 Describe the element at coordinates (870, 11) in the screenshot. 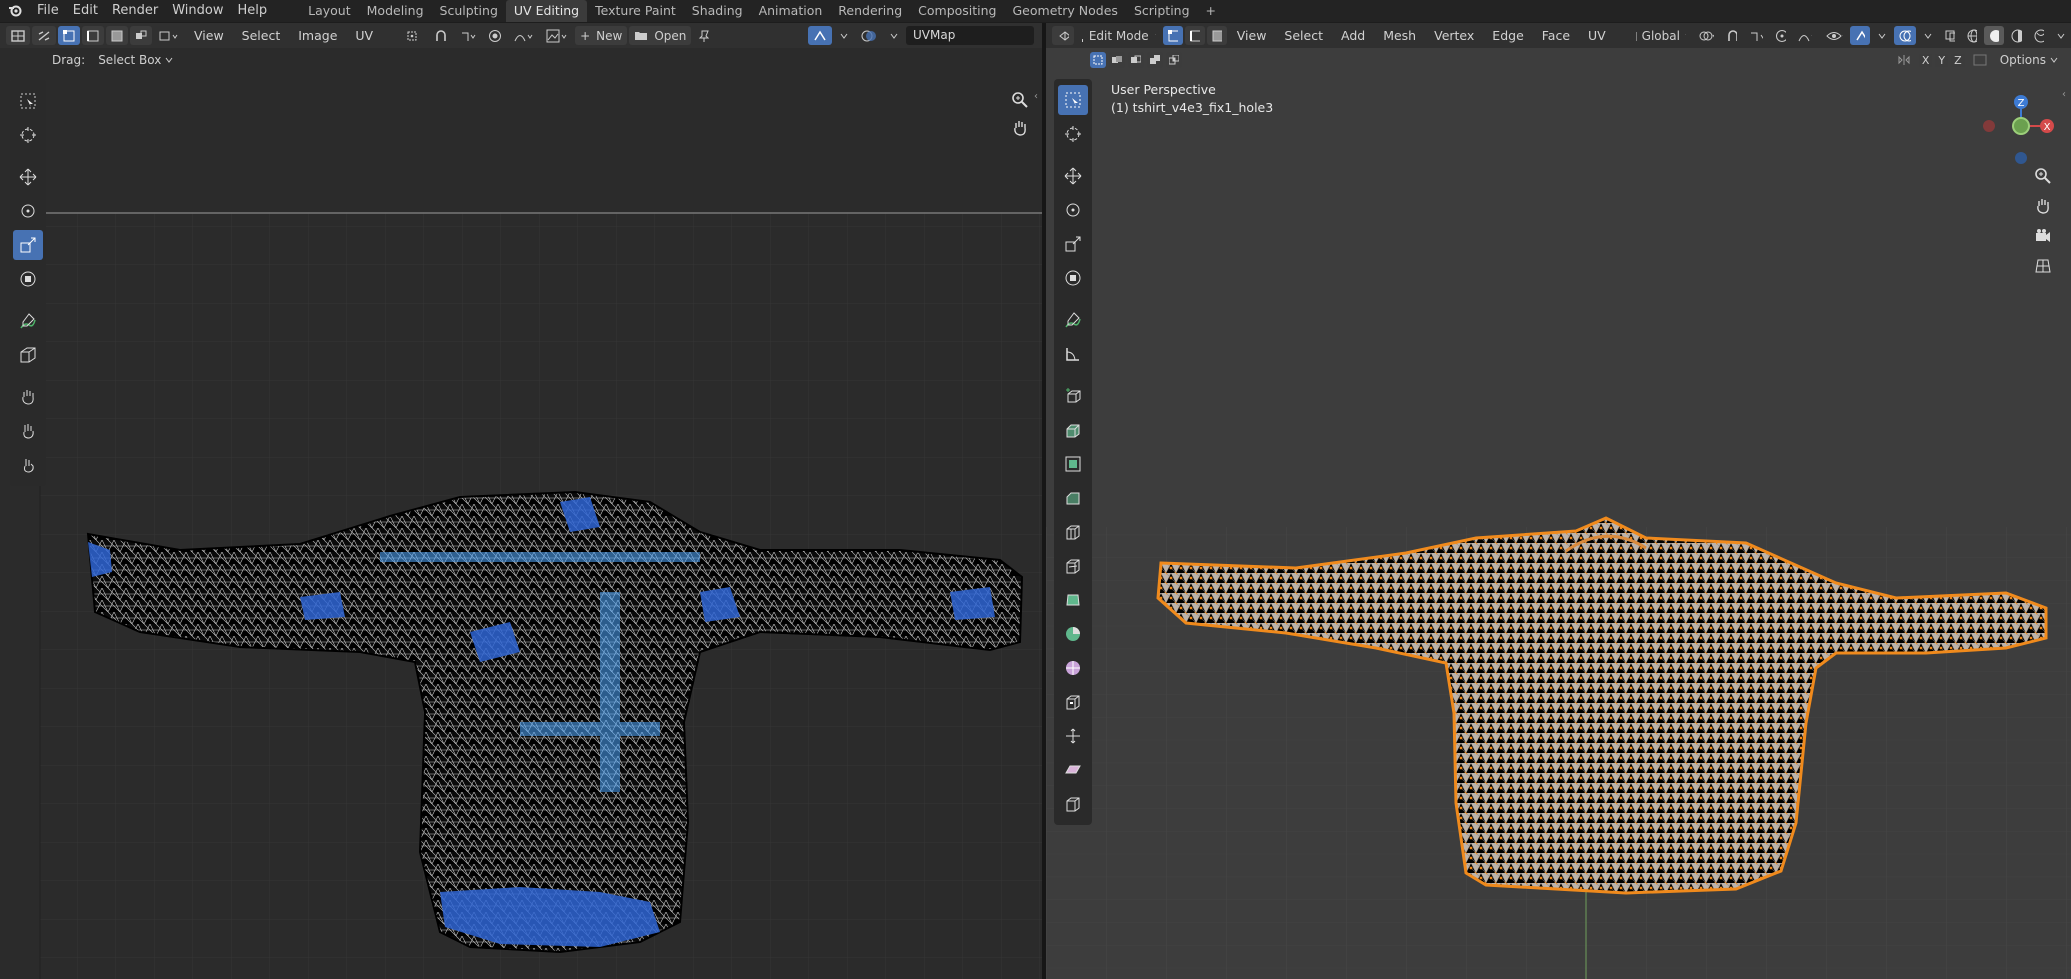

I see `tab-rendering: Rendering` at that location.